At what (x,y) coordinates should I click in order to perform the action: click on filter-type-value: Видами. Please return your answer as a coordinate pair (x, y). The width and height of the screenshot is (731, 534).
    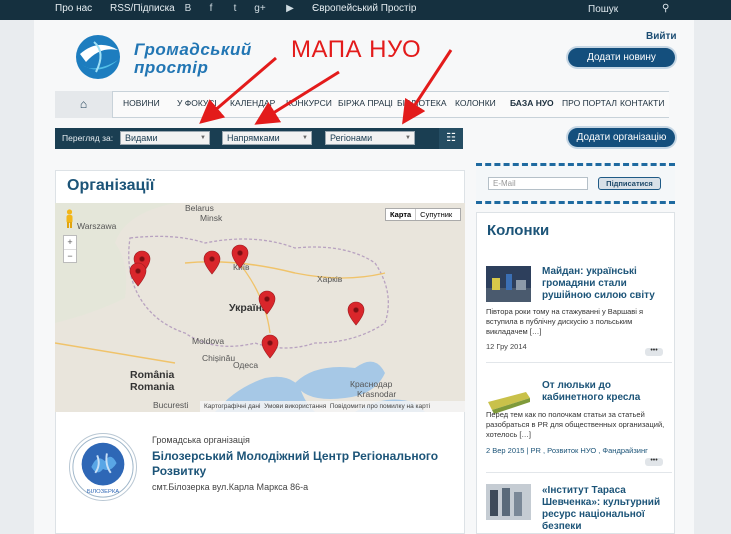
    Looking at the image, I should click on (141, 138).